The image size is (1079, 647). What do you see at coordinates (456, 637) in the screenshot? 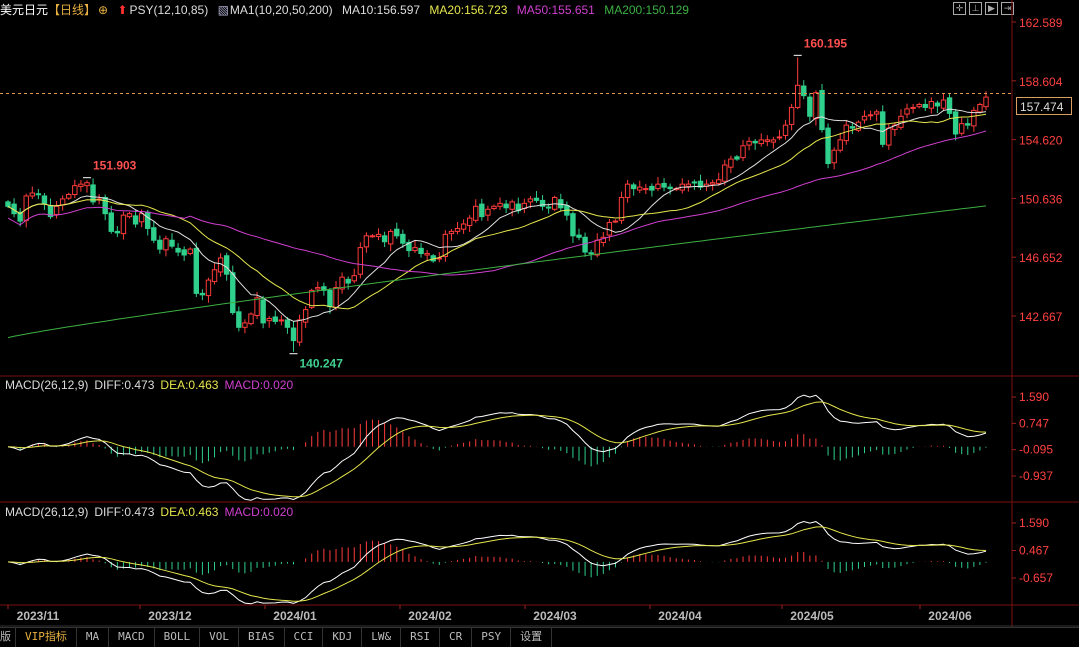
I see `tab-11: CR` at bounding box center [456, 637].